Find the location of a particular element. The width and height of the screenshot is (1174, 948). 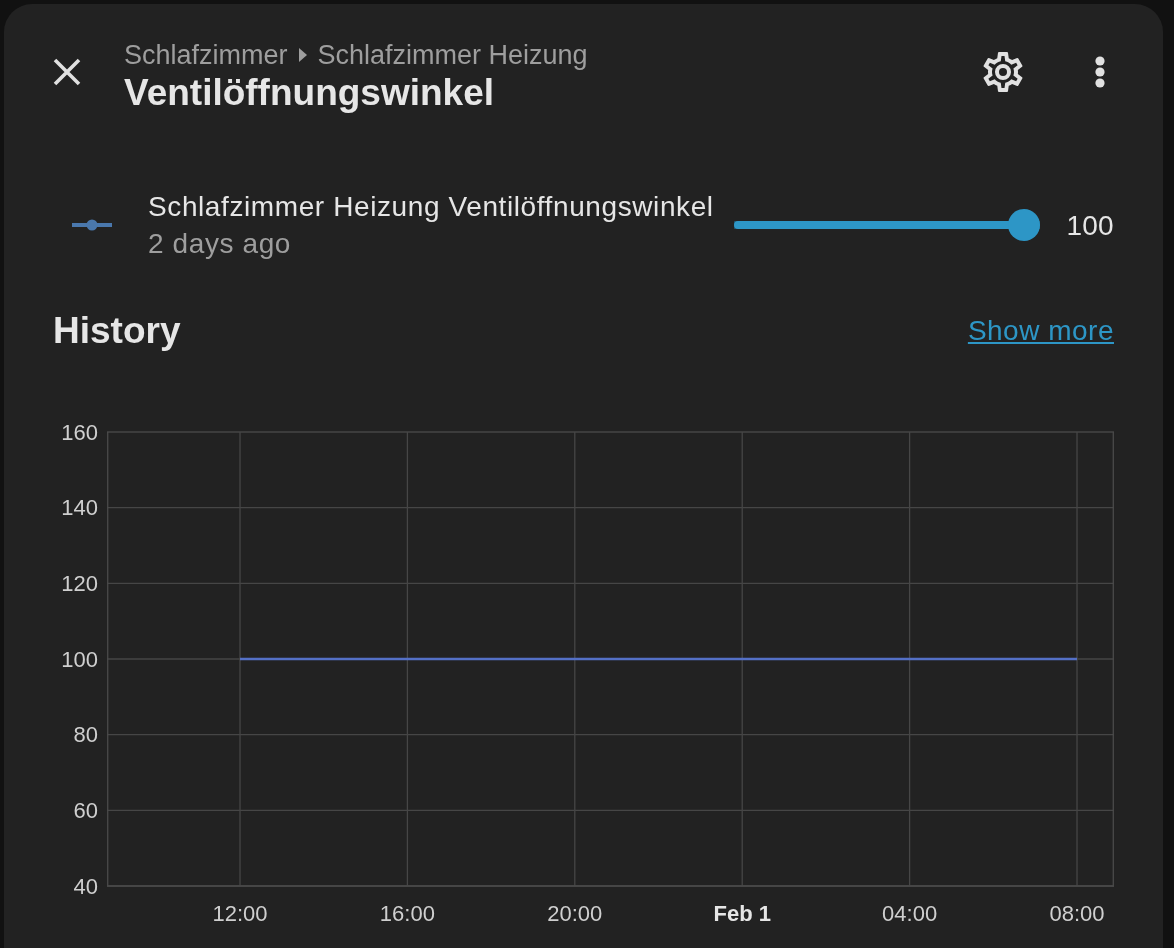

last-changed-text: 2 days ago is located at coordinates (220, 244).